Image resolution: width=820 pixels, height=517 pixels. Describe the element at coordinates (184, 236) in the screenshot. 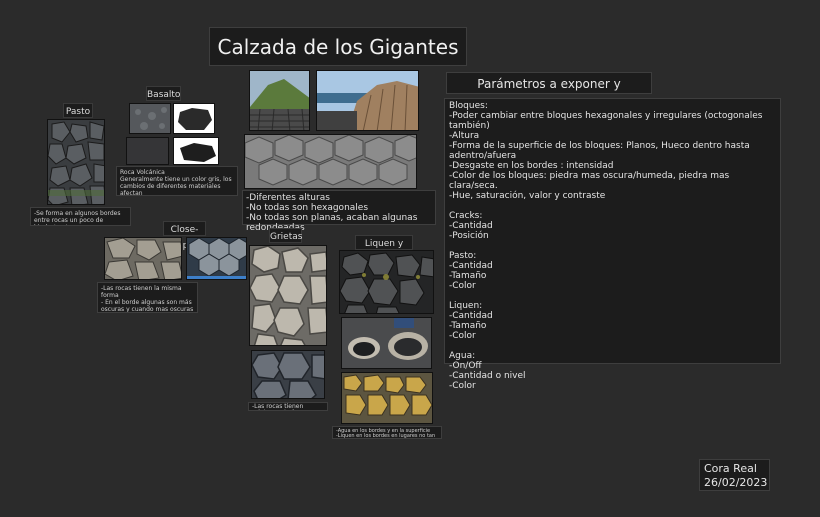

I see `closeups-label: Close-Ups` at that location.